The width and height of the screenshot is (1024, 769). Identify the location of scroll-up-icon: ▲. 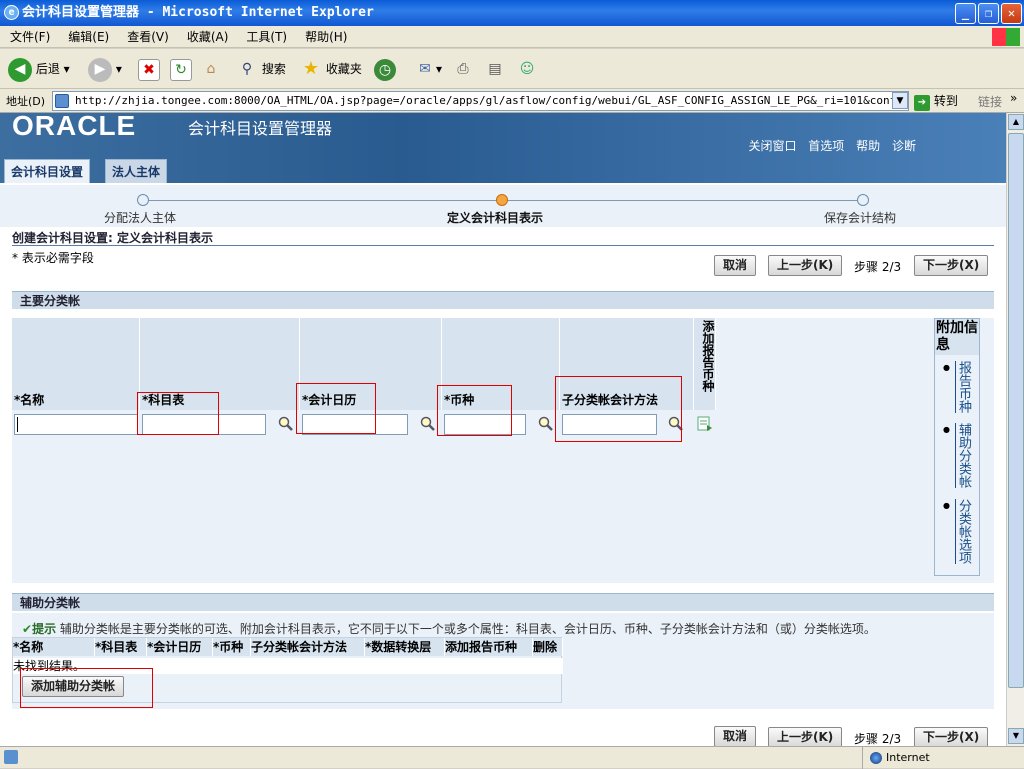
(1016, 122).